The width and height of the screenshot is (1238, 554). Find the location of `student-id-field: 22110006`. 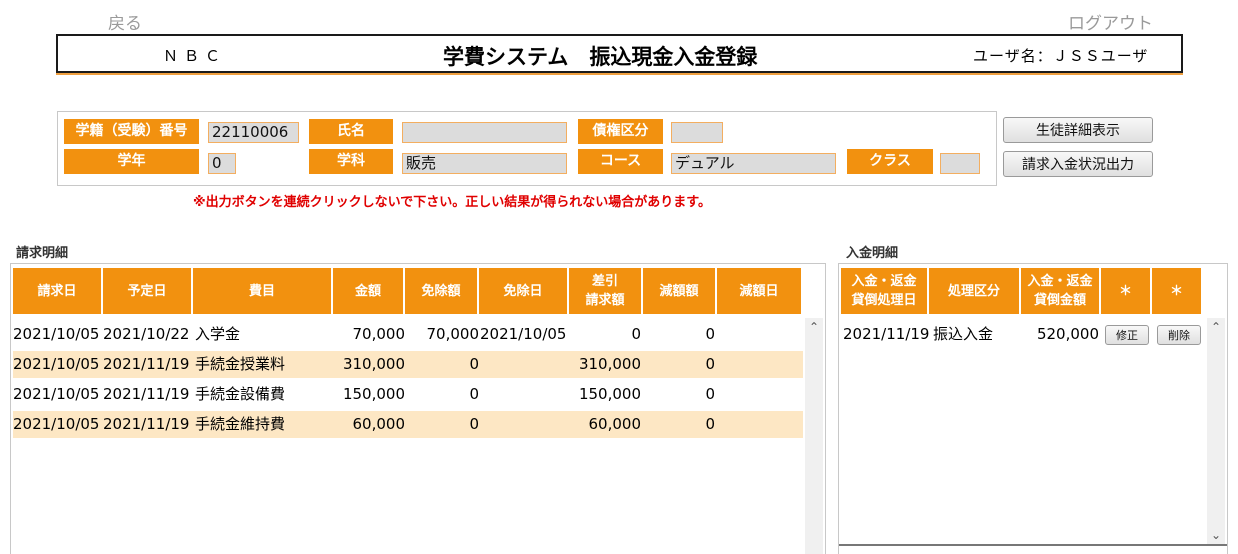

student-id-field: 22110006 is located at coordinates (253, 132).